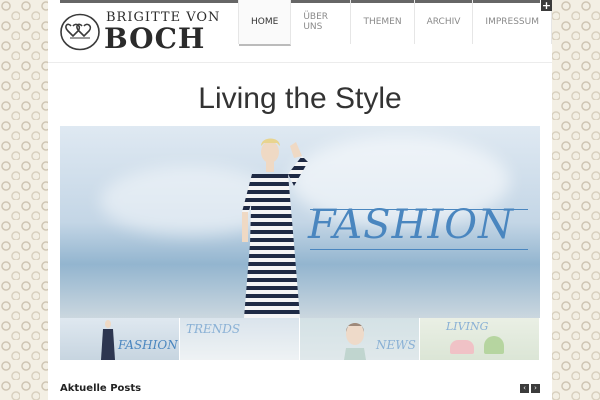 The width and height of the screenshot is (600, 400). Describe the element at coordinates (355, 341) in the screenshot. I see `thumb-portrait-image` at that location.